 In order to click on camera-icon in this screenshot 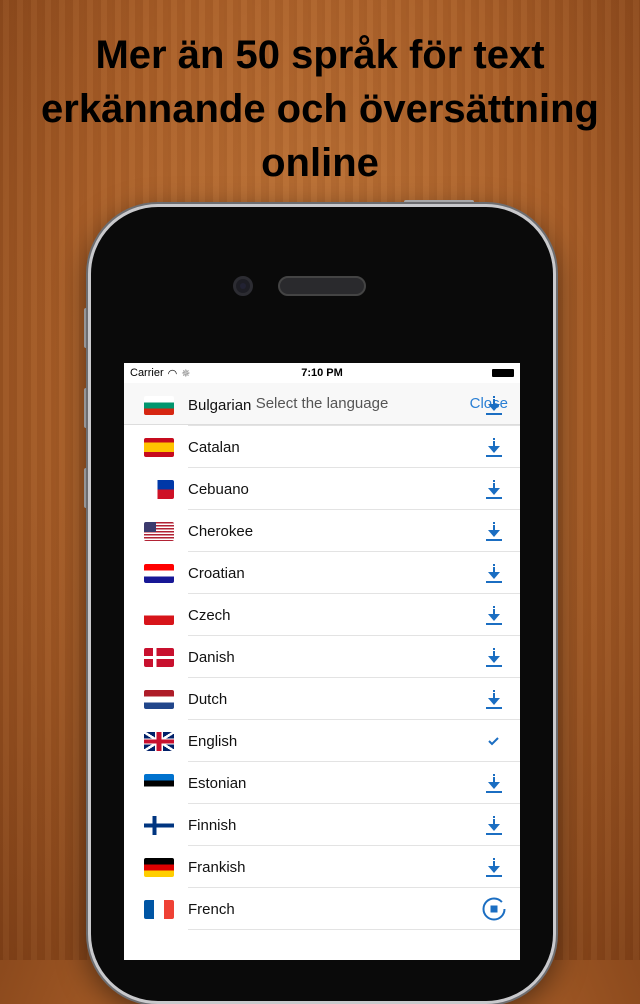, I will do `click(243, 286)`.